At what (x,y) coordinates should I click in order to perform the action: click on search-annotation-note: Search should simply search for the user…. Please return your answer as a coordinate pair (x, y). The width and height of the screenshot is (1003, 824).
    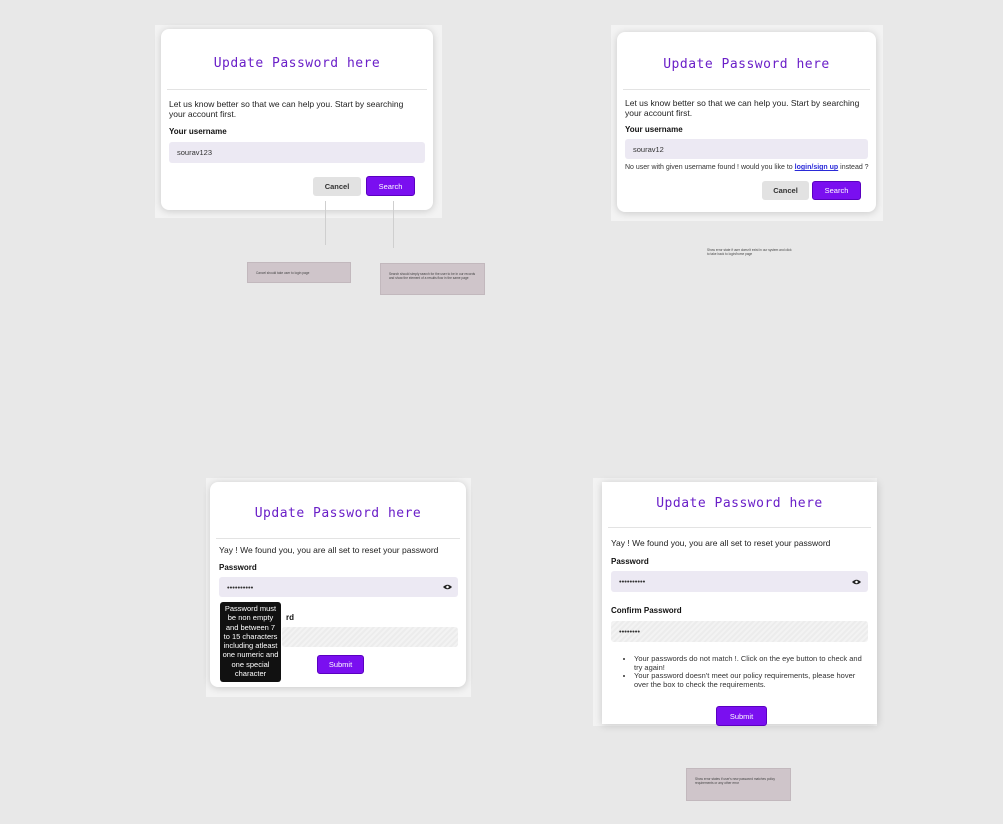
    Looking at the image, I should click on (432, 279).